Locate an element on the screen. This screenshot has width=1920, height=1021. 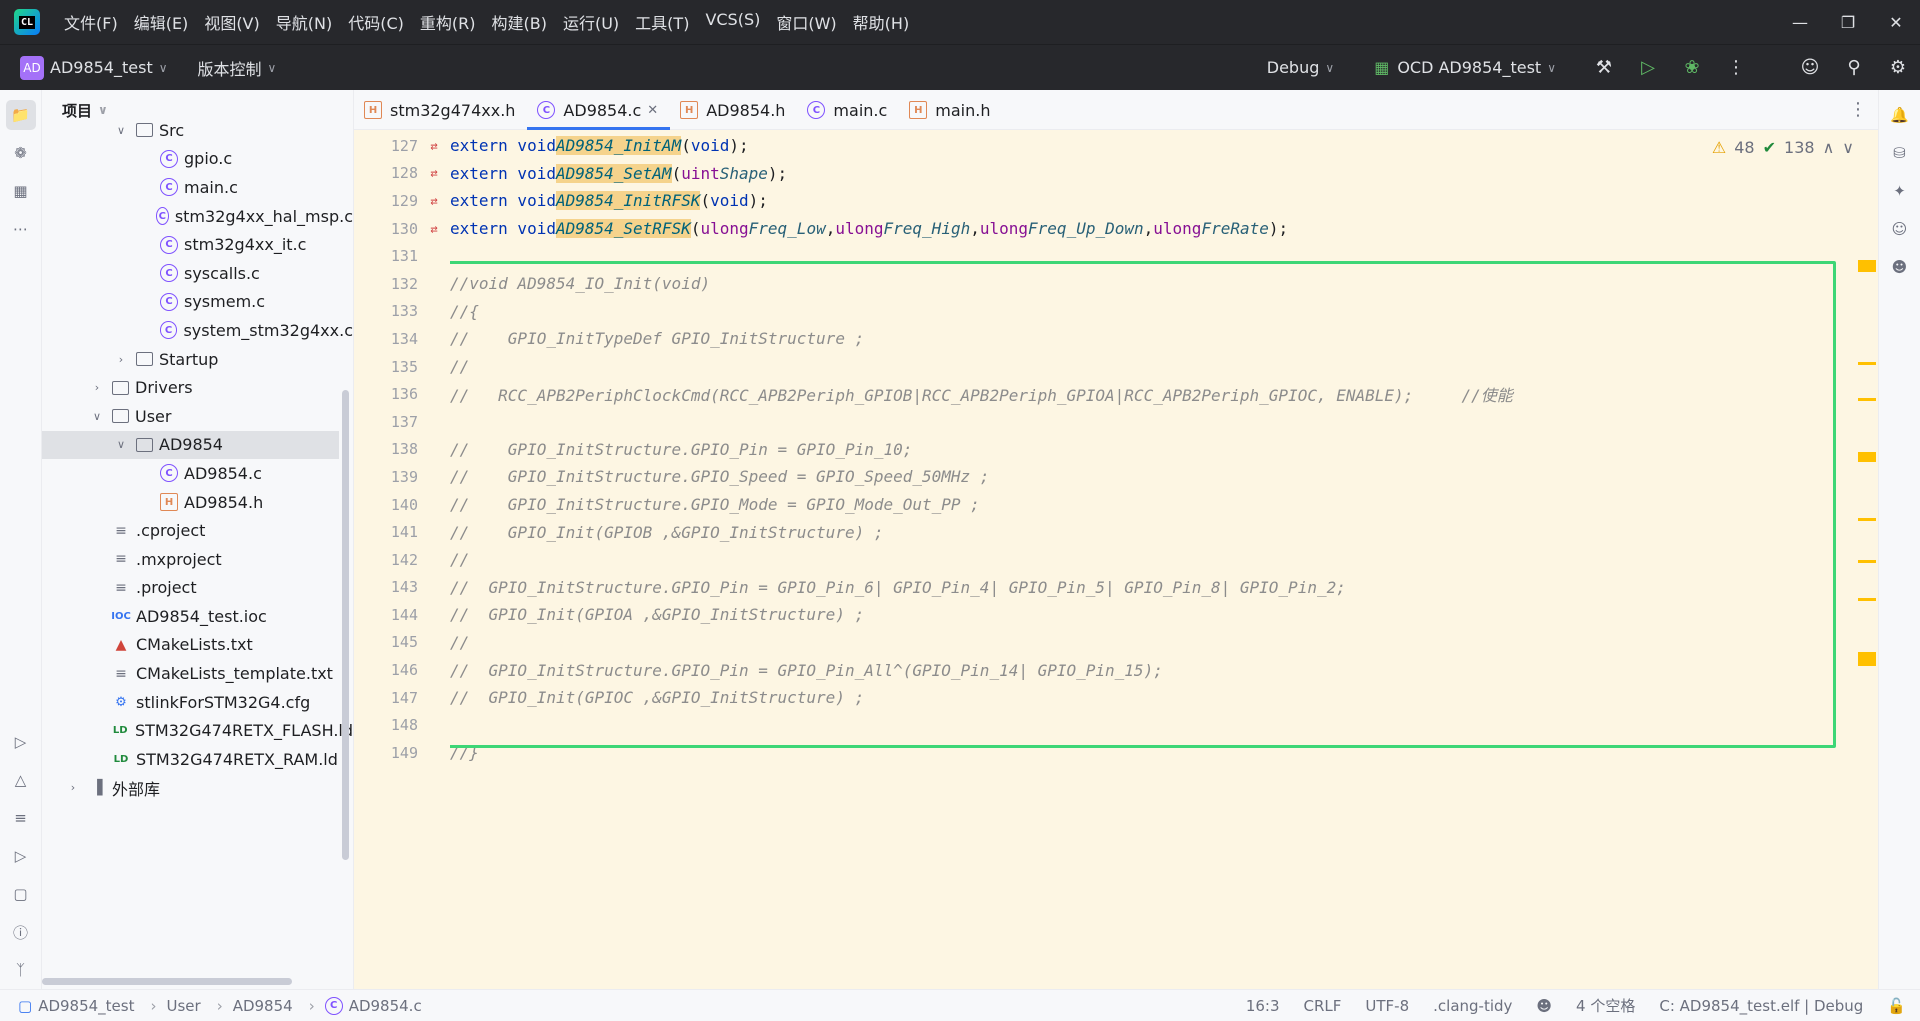
more-icon: ⋮ is located at coordinates (1858, 109).